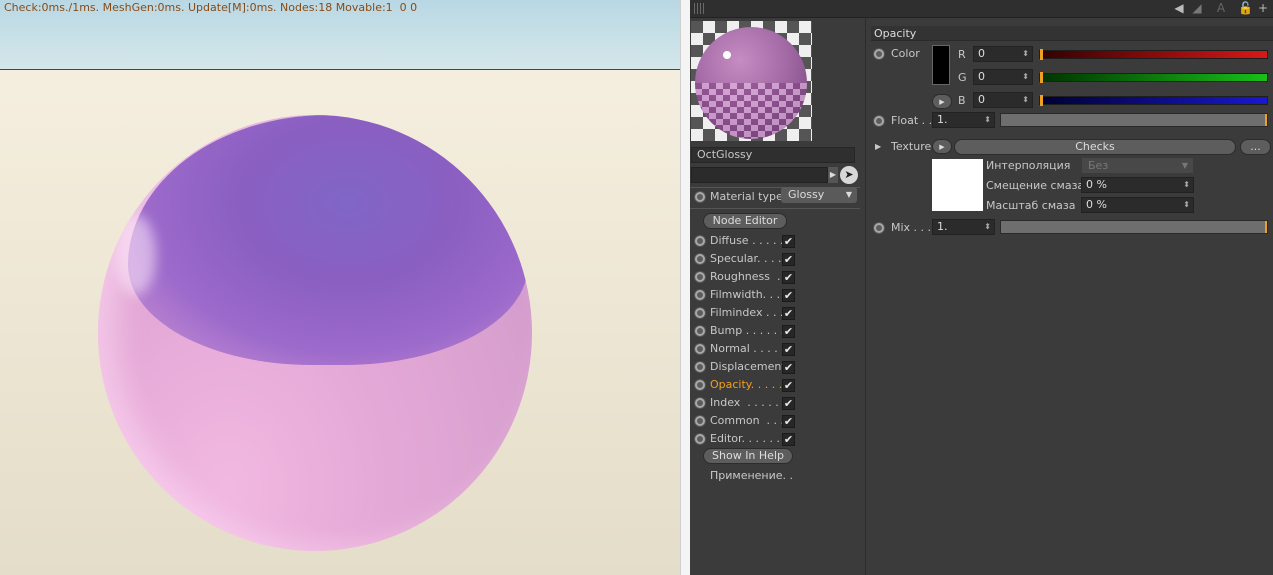  What do you see at coordinates (748, 367) in the screenshot?
I see `channel-label: Displacement` at bounding box center [748, 367].